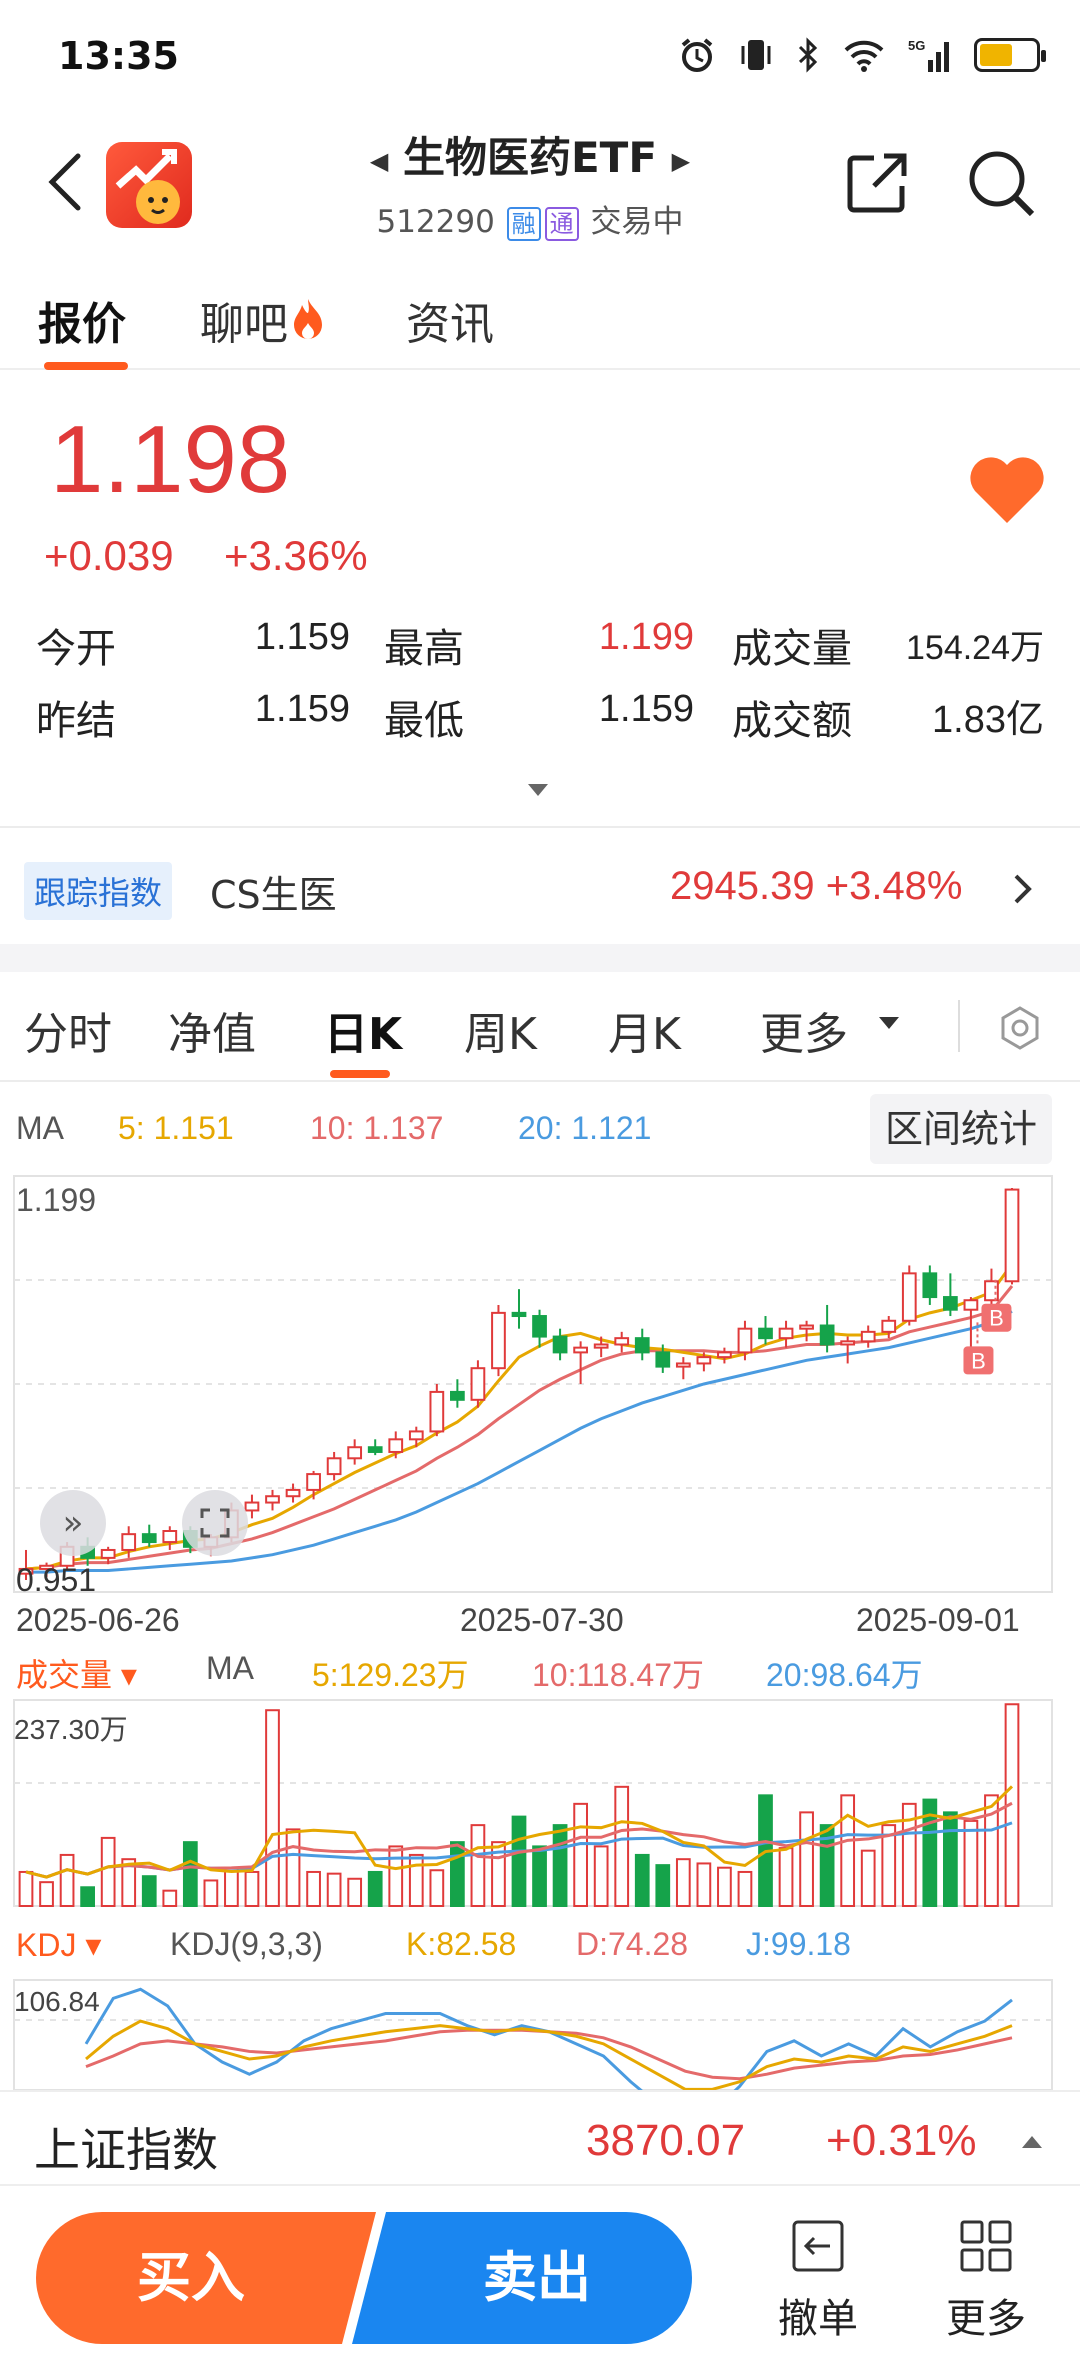 The width and height of the screenshot is (1080, 2376). Describe the element at coordinates (206, 2278) in the screenshot. I see `buy-button: 买入` at that location.